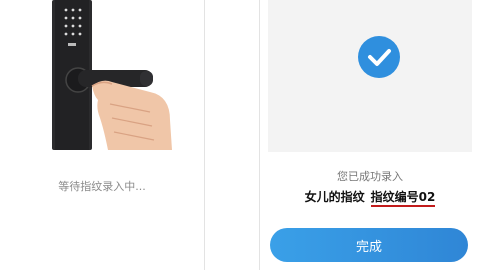  I want to click on fingerprint-number-label: 指纹编号02, so click(403, 198).